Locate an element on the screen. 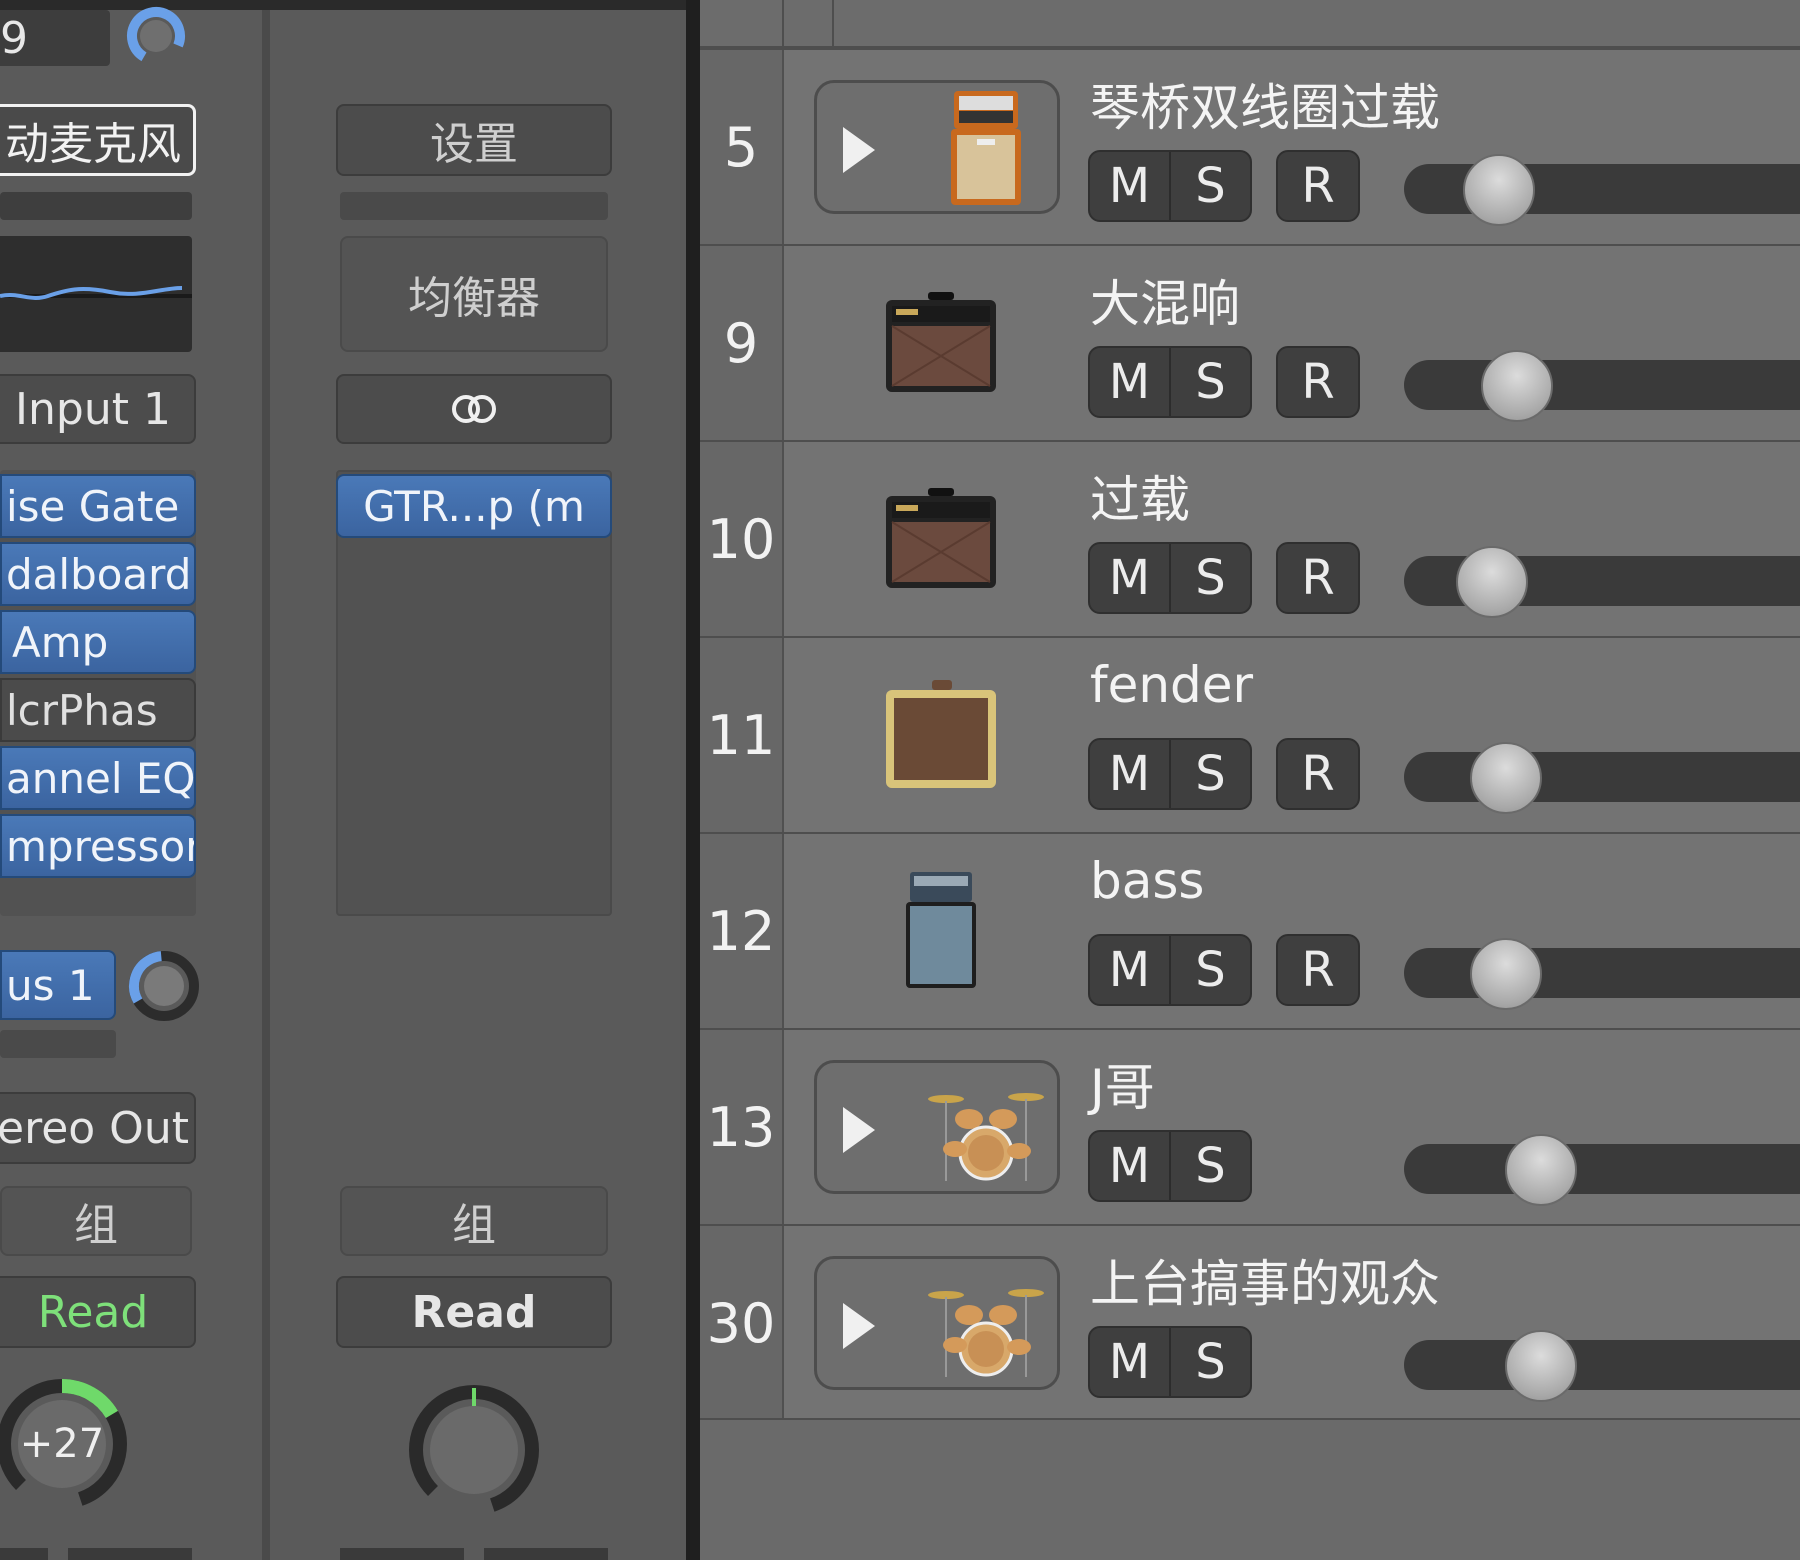  track-row: 13 J哥 M S is located at coordinates (1250, 1126).